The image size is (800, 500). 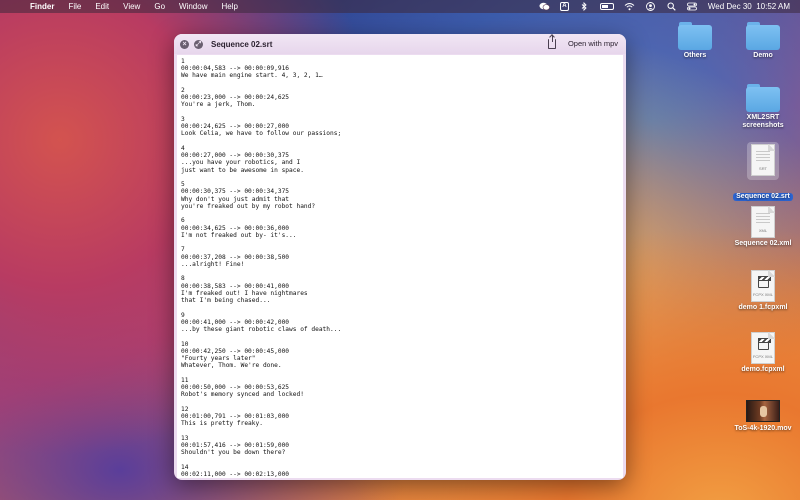 What do you see at coordinates (183, 250) in the screenshot?
I see `srt-cue-index: 7` at bounding box center [183, 250].